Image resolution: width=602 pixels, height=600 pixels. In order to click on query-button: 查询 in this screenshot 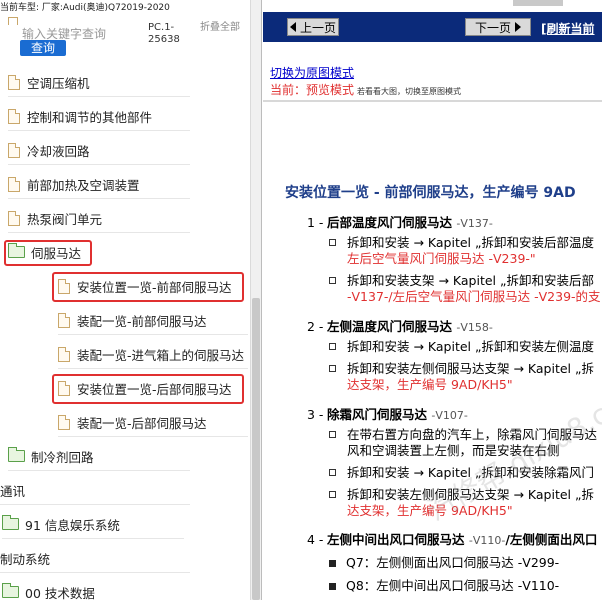, I will do `click(43, 48)`.